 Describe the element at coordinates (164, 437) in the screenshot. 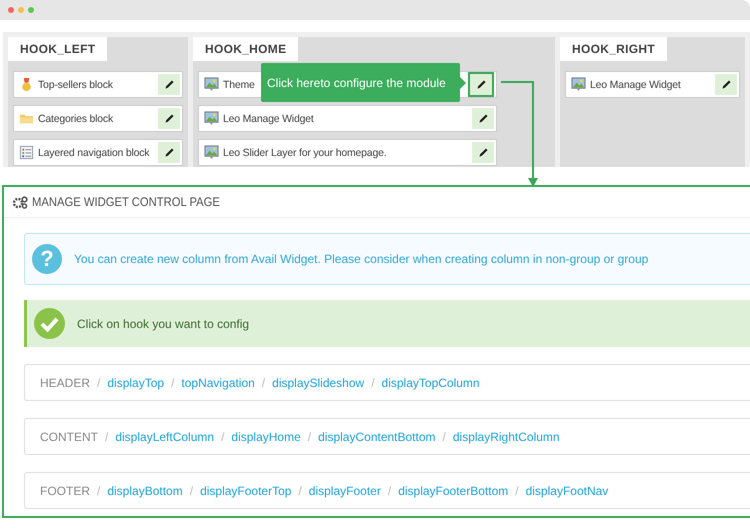

I see `hook-link: displayLeftColumn` at that location.